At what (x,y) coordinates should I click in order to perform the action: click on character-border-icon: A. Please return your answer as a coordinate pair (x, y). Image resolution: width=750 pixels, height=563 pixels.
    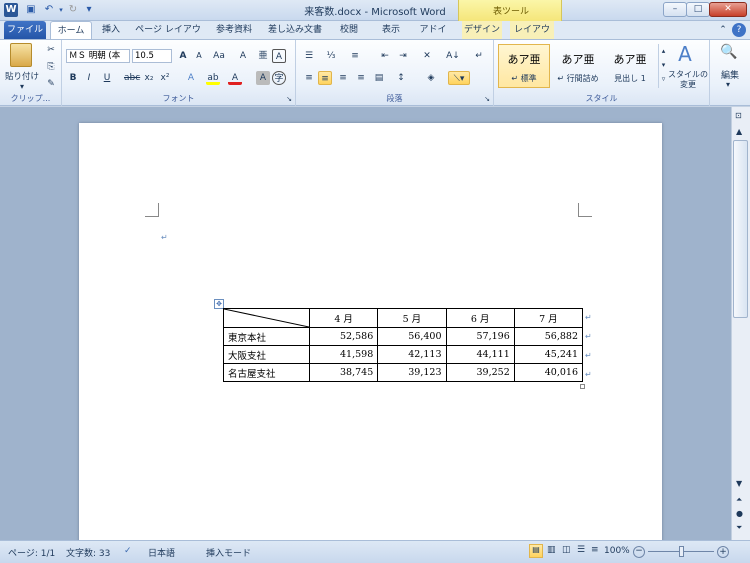
    Looking at the image, I should click on (279, 56).